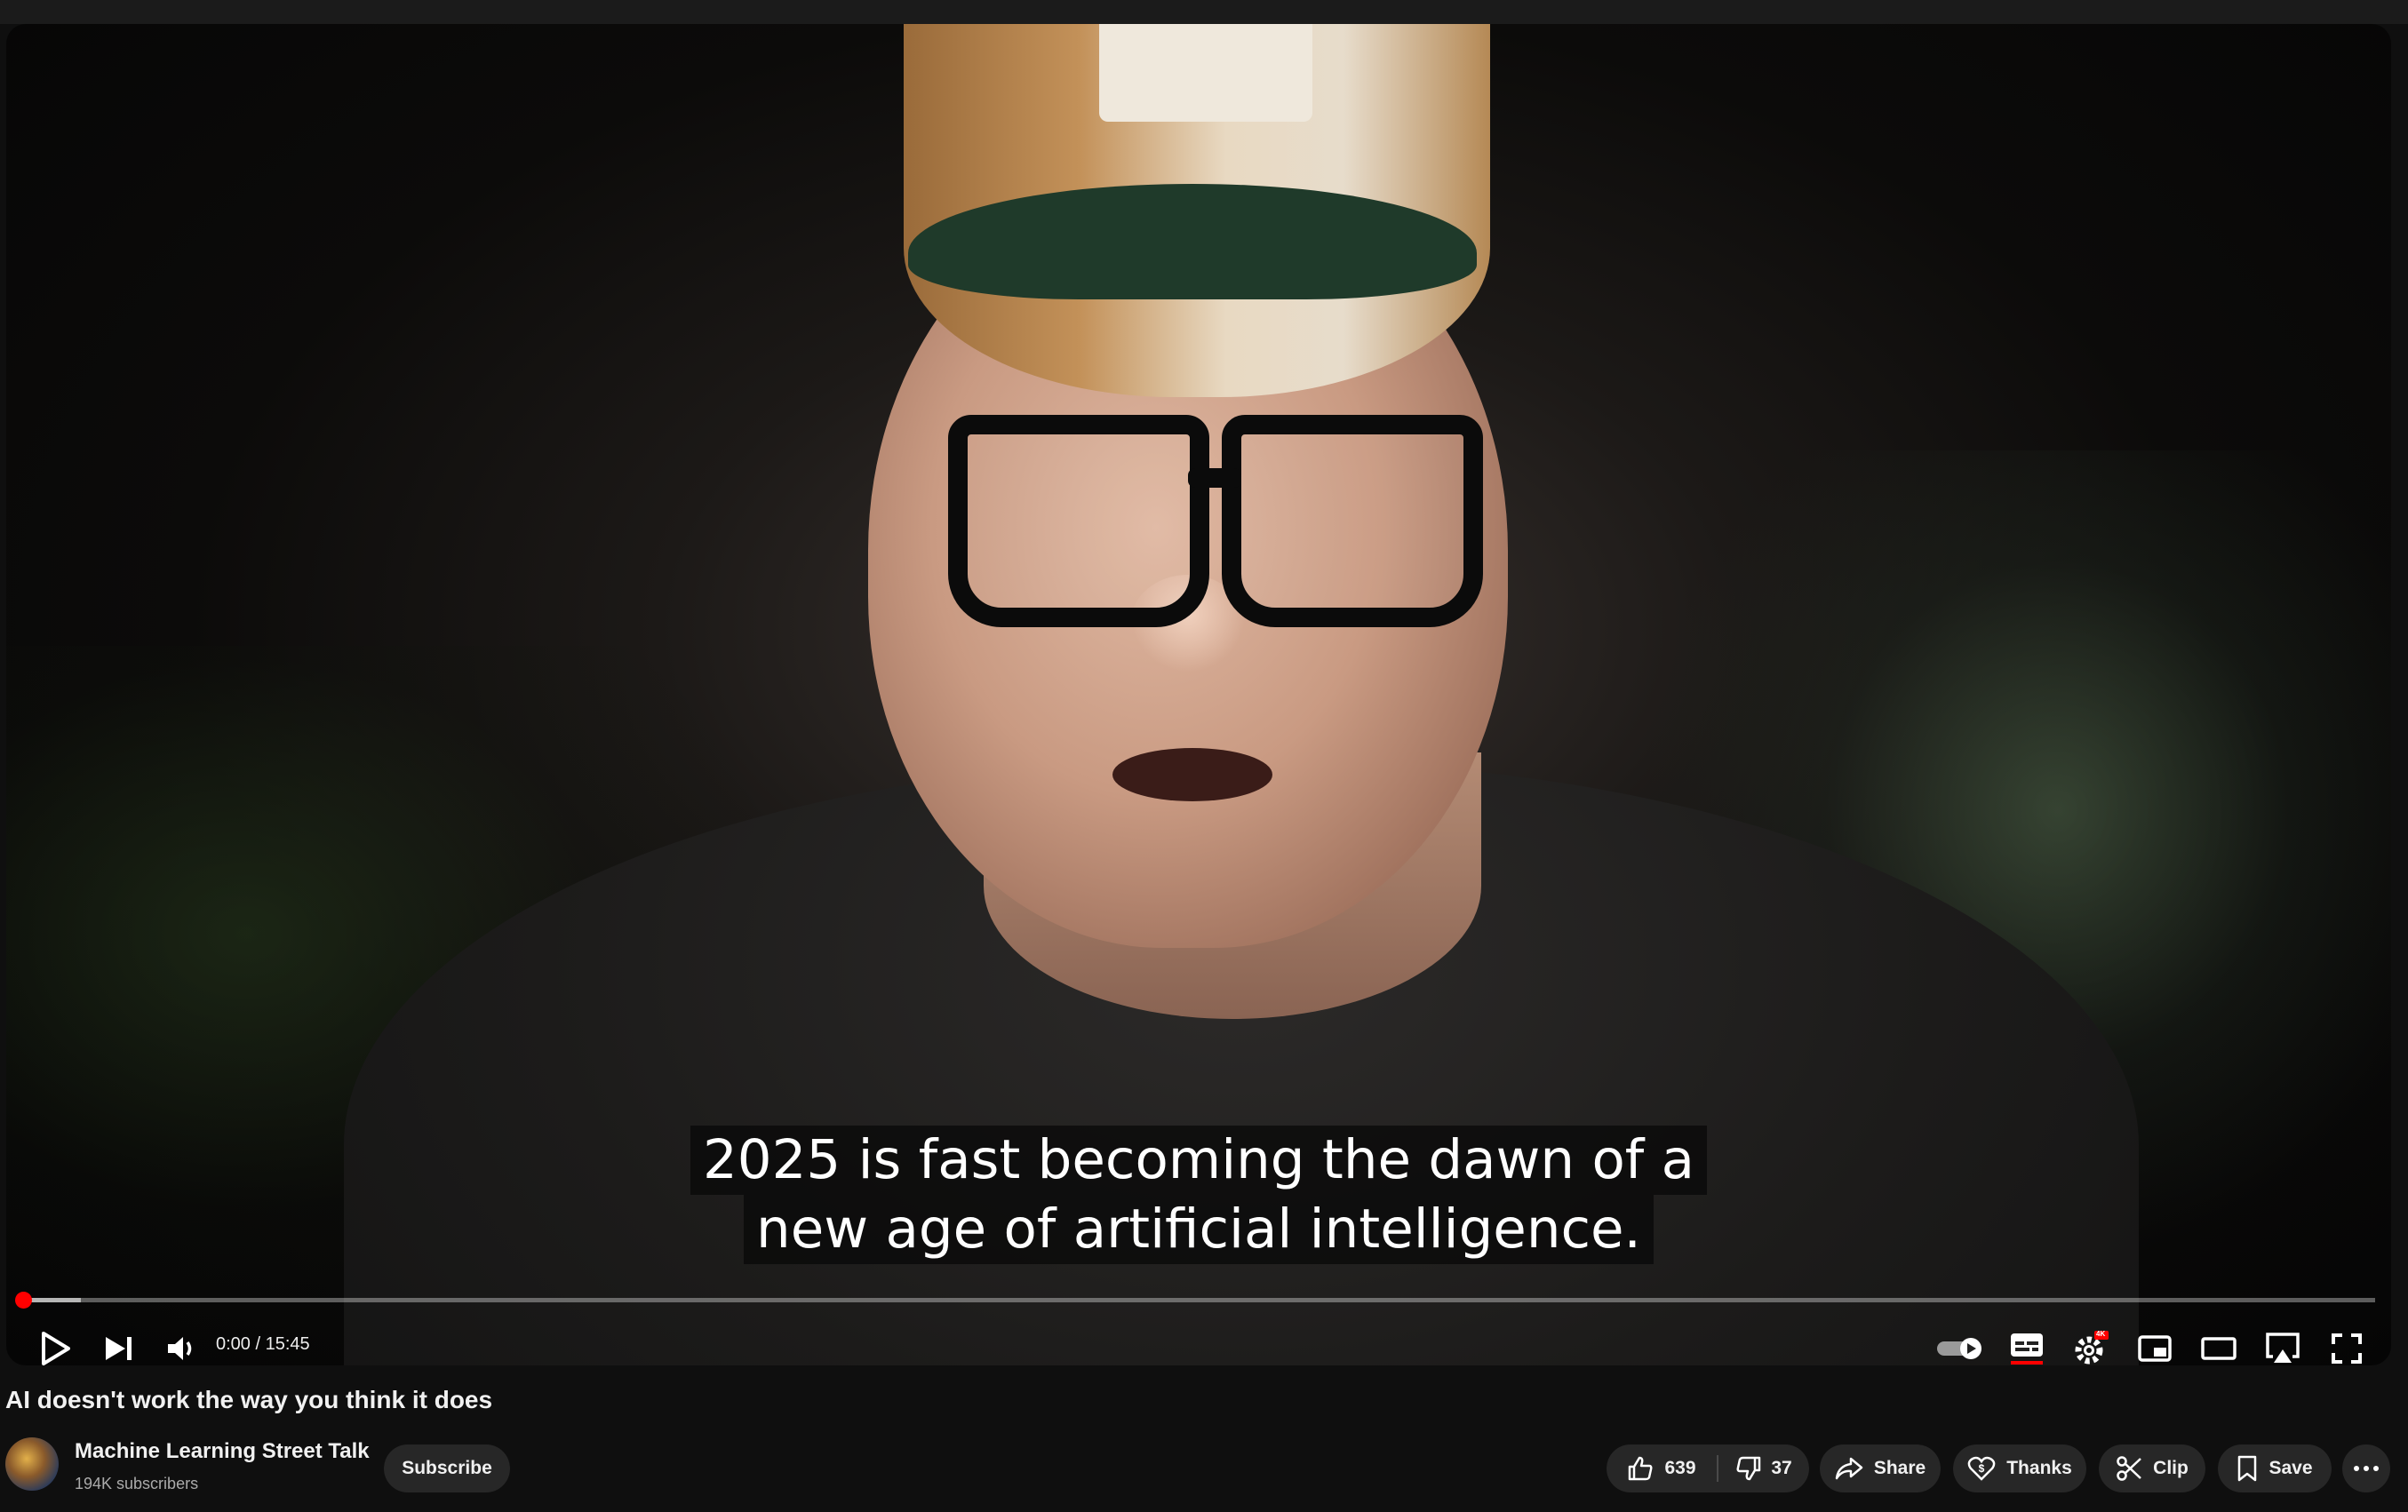  I want to click on progress-scrubber, so click(23, 1300).